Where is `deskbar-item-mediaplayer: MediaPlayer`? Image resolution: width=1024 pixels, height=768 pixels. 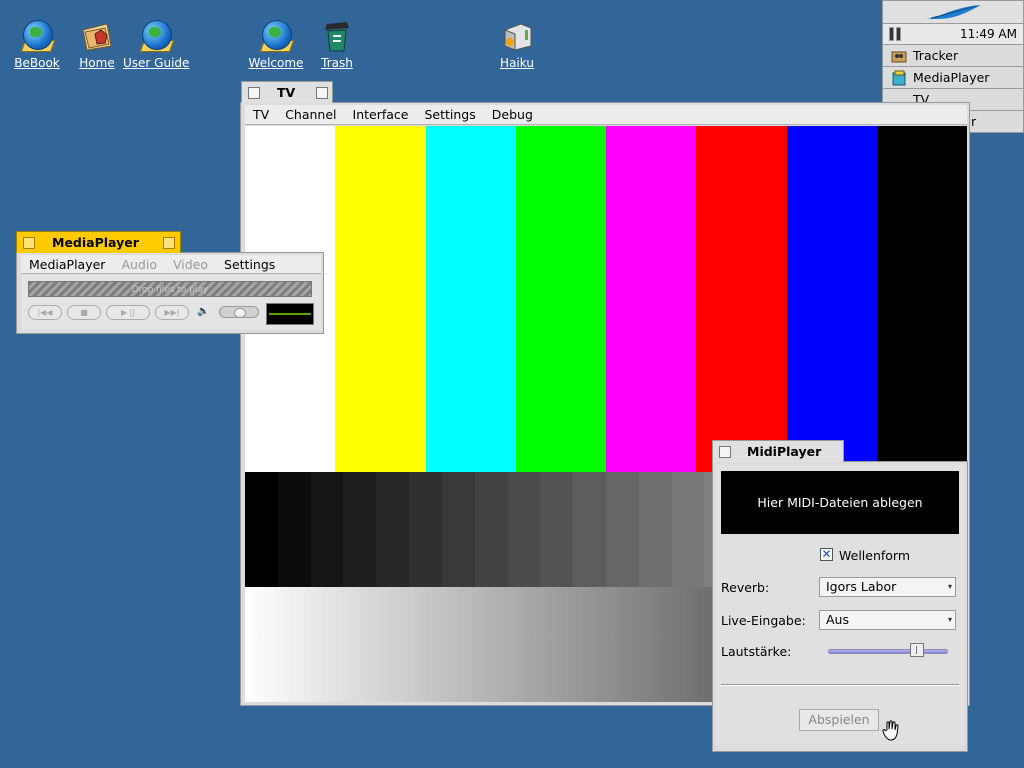 deskbar-item-mediaplayer: MediaPlayer is located at coordinates (953, 78).